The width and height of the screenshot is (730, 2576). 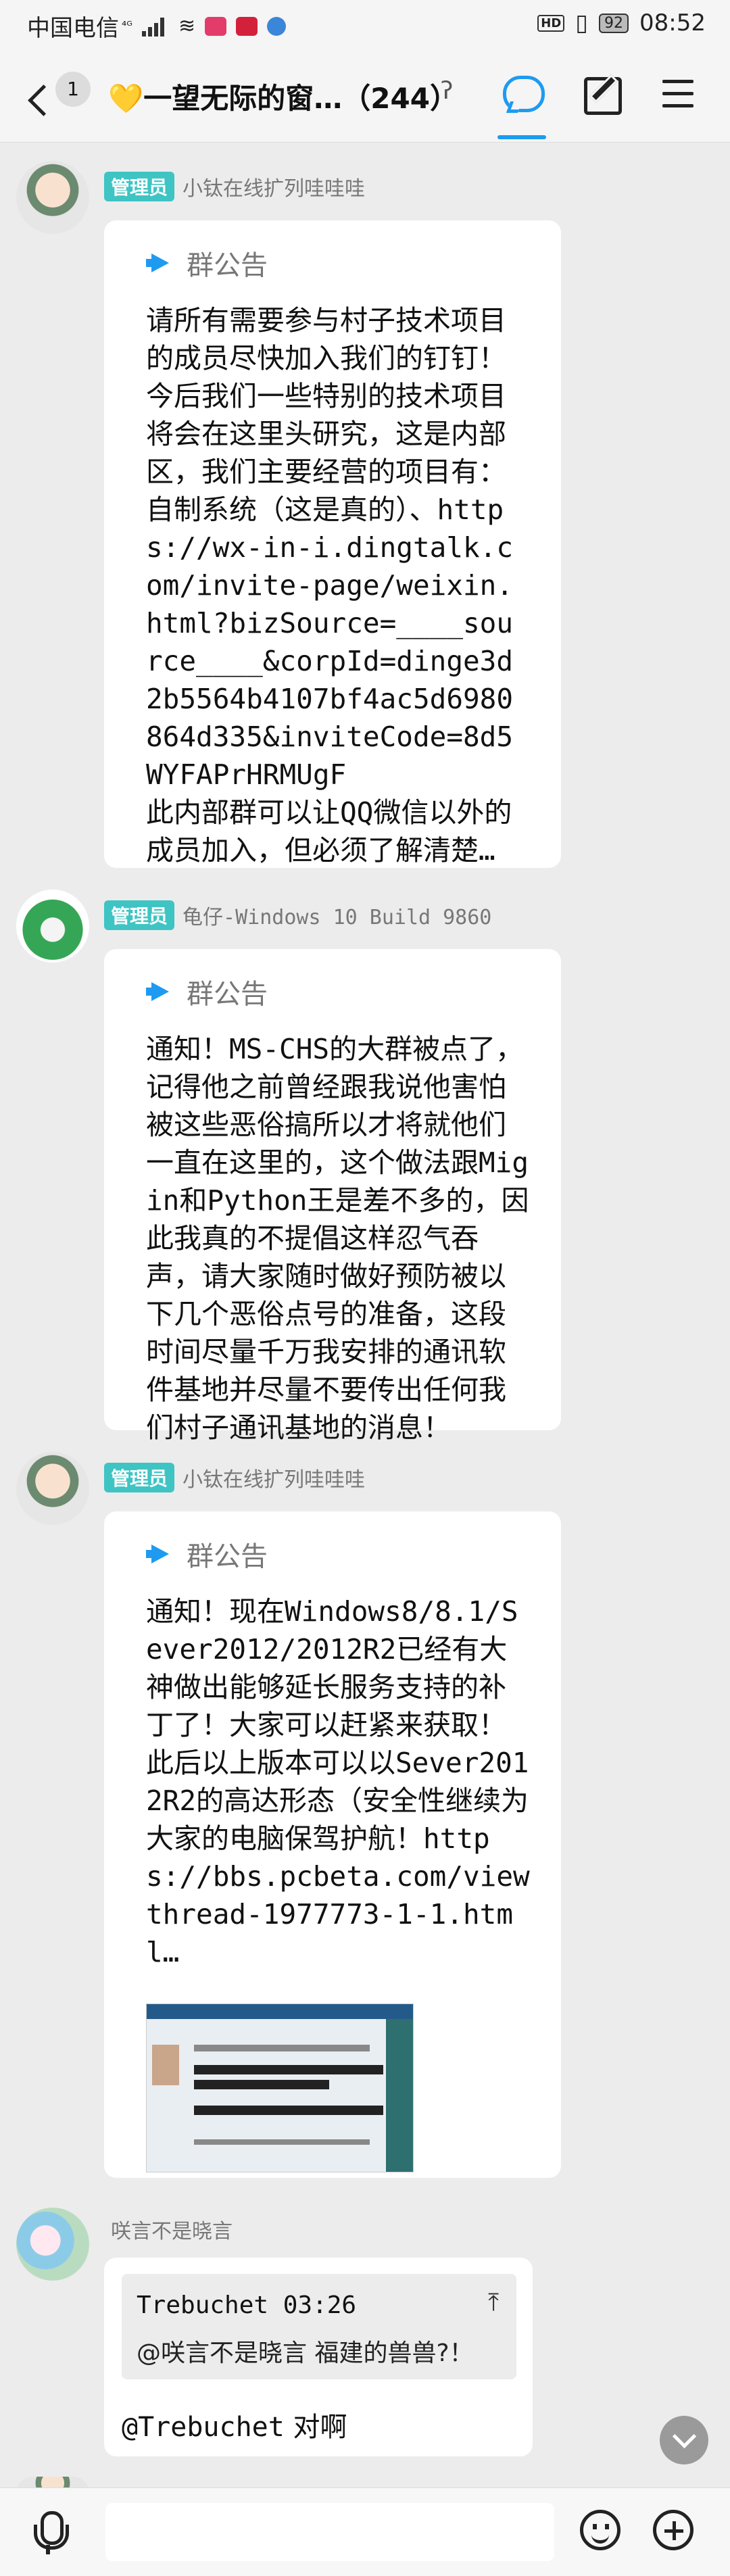 I want to click on input-bar, so click(x=365, y=2531).